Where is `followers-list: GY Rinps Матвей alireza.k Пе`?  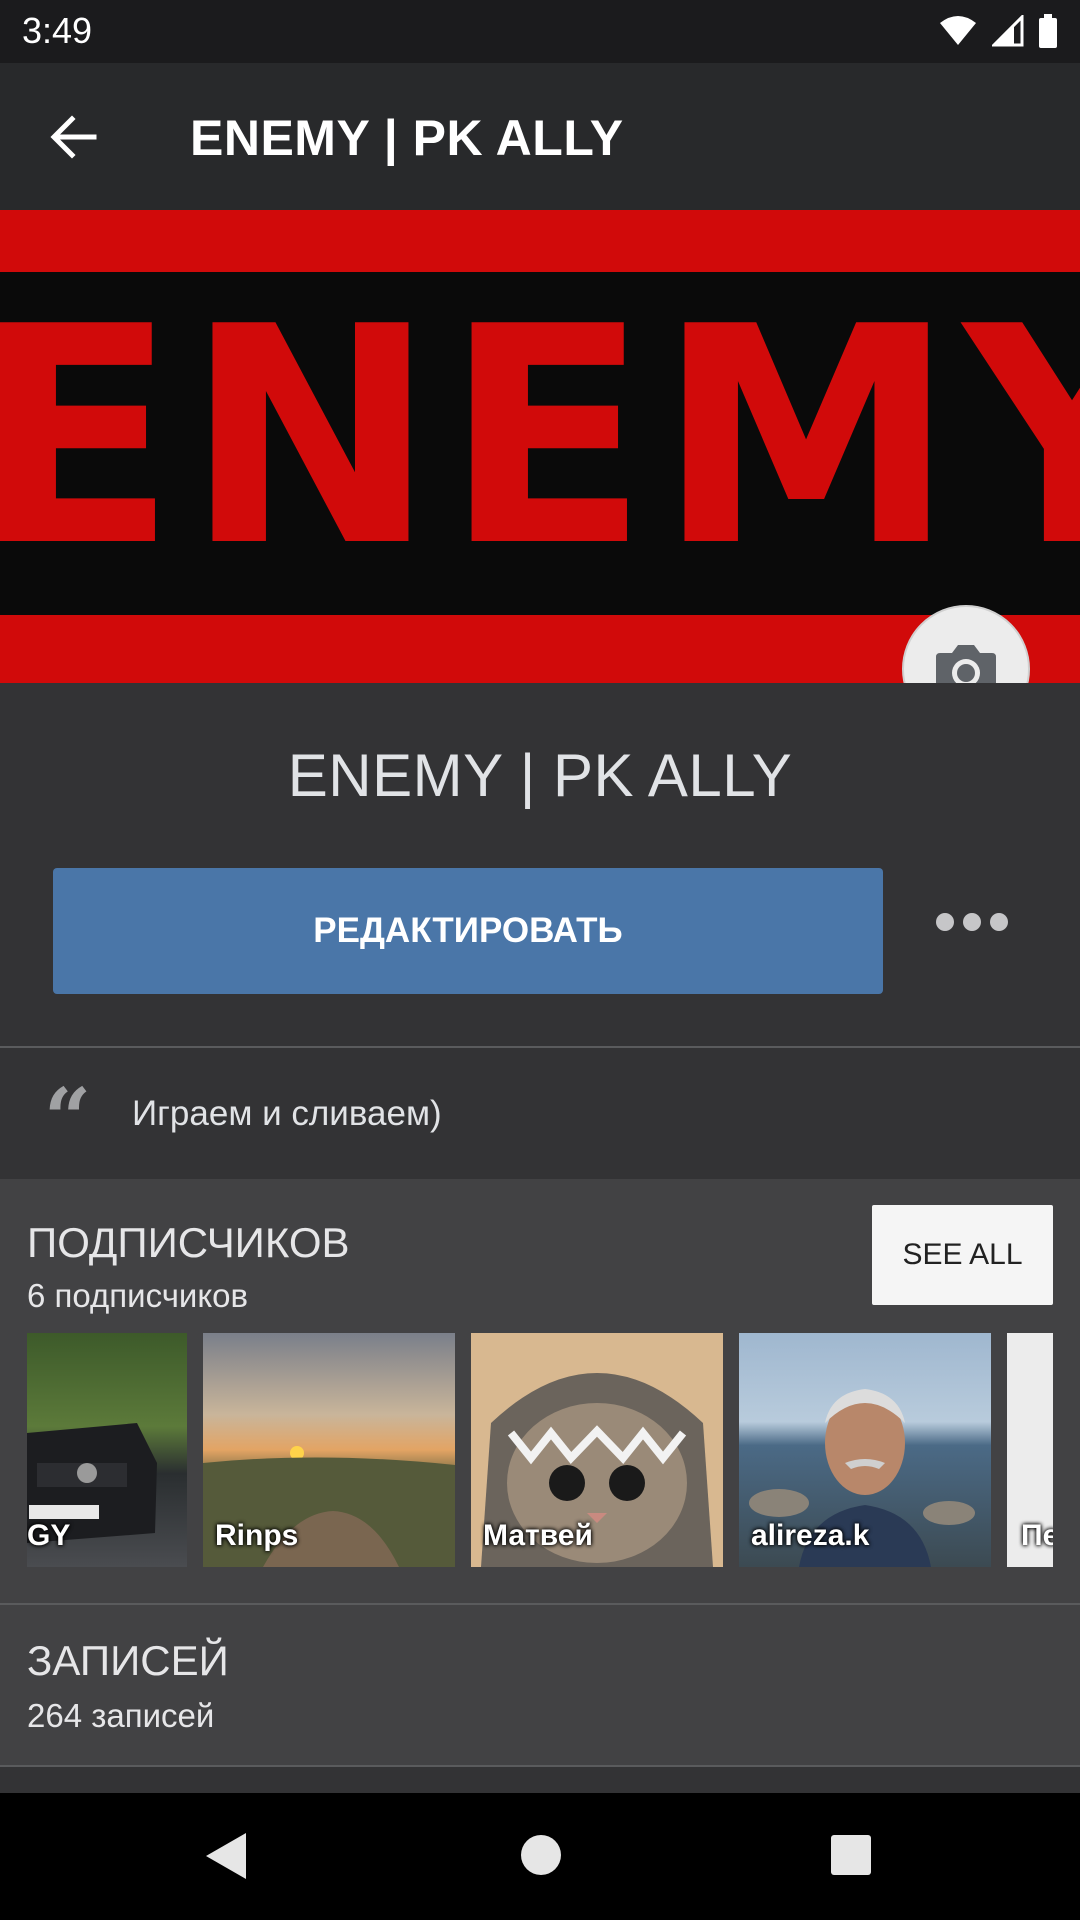 followers-list: GY Rinps Матвей alireza.k Пе is located at coordinates (540, 1450).